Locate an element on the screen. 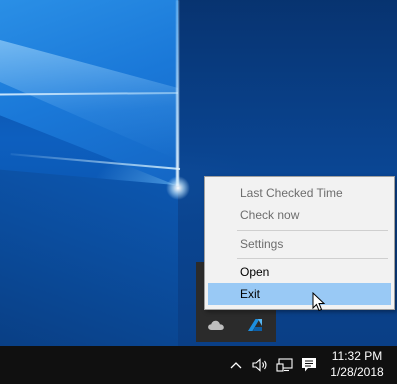  menu-item-settings: Settings is located at coordinates (262, 244).